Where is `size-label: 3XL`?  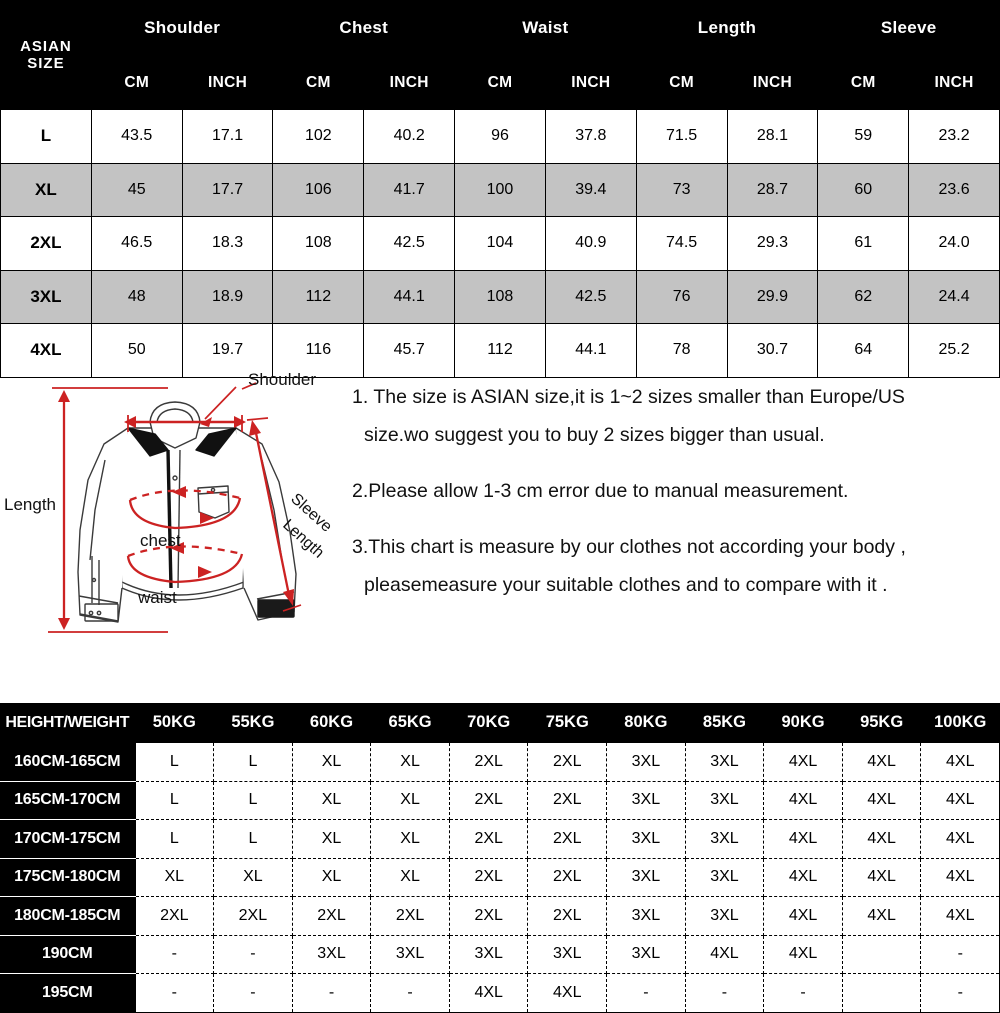
size-label: 3XL is located at coordinates (46, 296).